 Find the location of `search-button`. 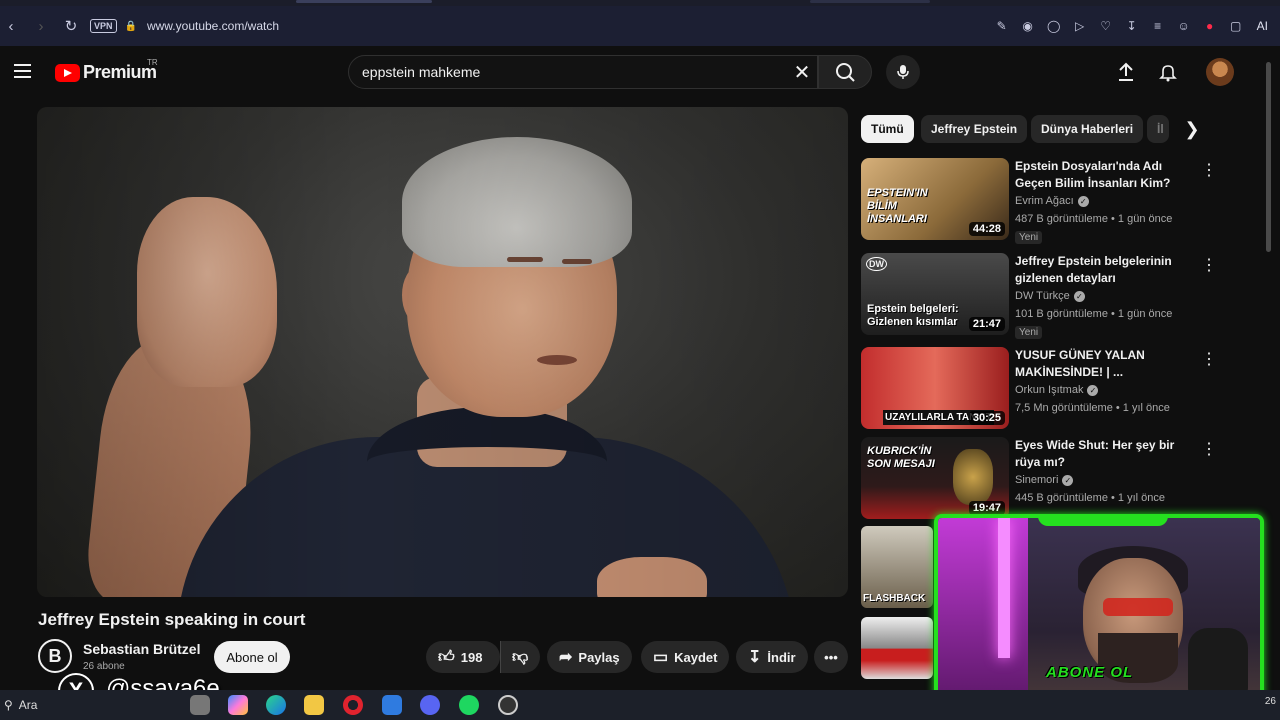

search-button is located at coordinates (845, 72).